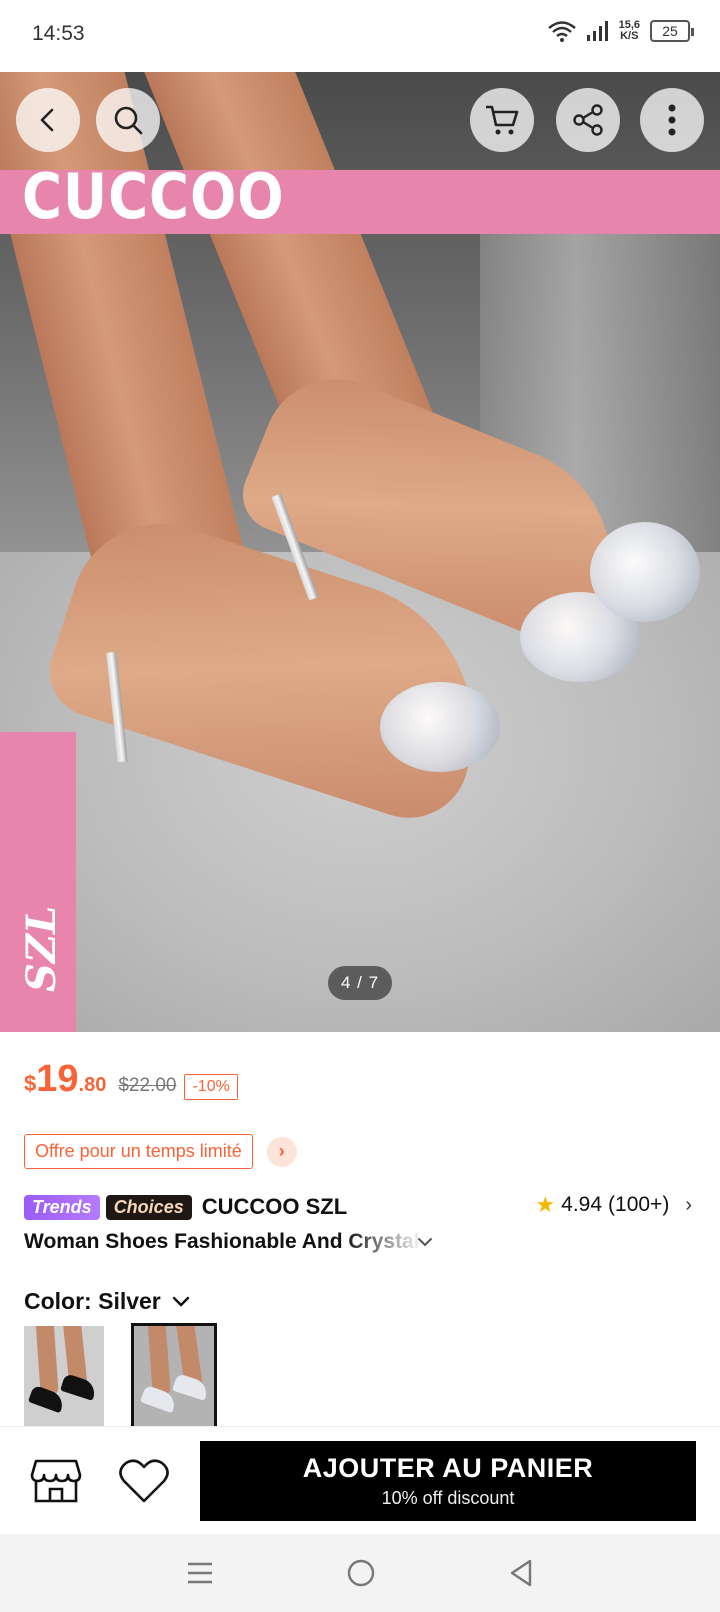  I want to click on product-title: Woman Shoes Fashionable And Crystal, so click(222, 1241).